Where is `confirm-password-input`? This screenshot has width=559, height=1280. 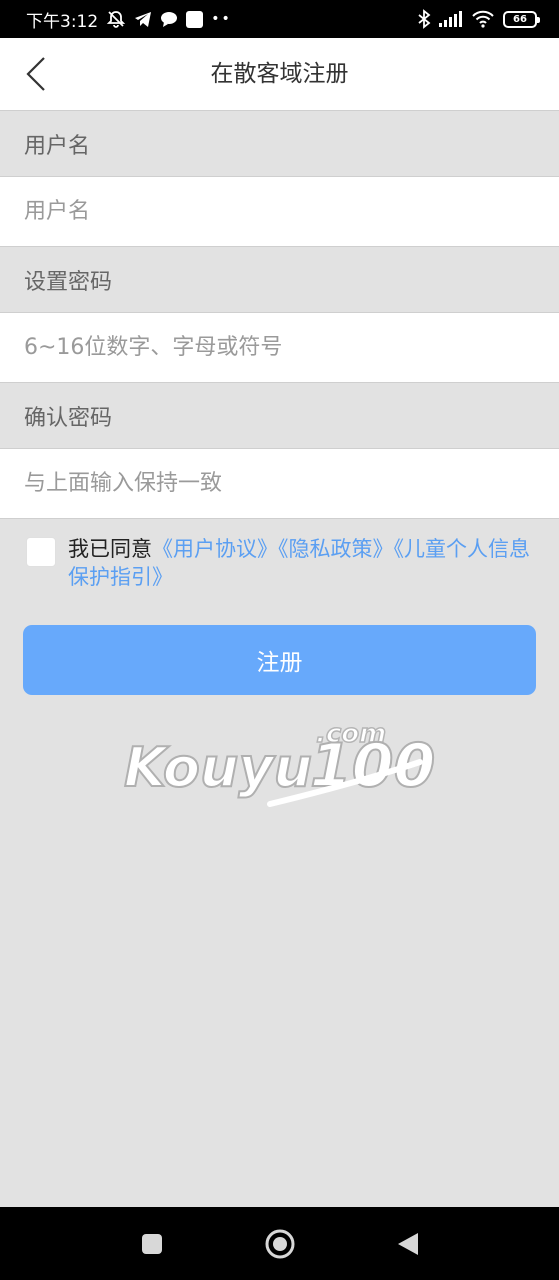
confirm-password-input is located at coordinates (279, 483).